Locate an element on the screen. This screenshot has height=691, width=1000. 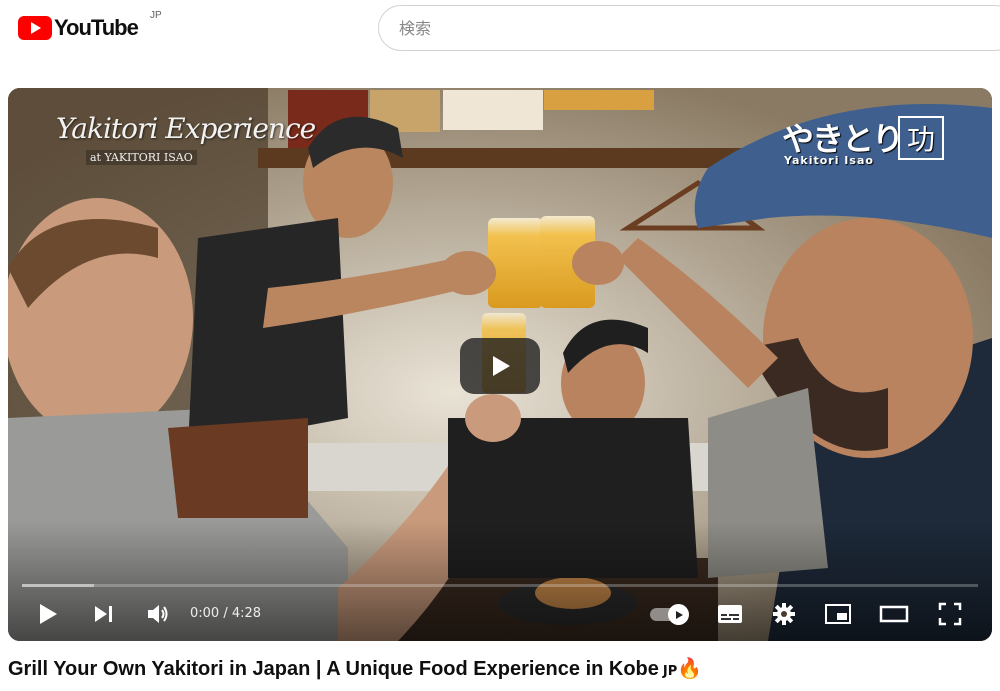
video-overlay-title: Yakitori Experience is located at coordinates (186, 128).